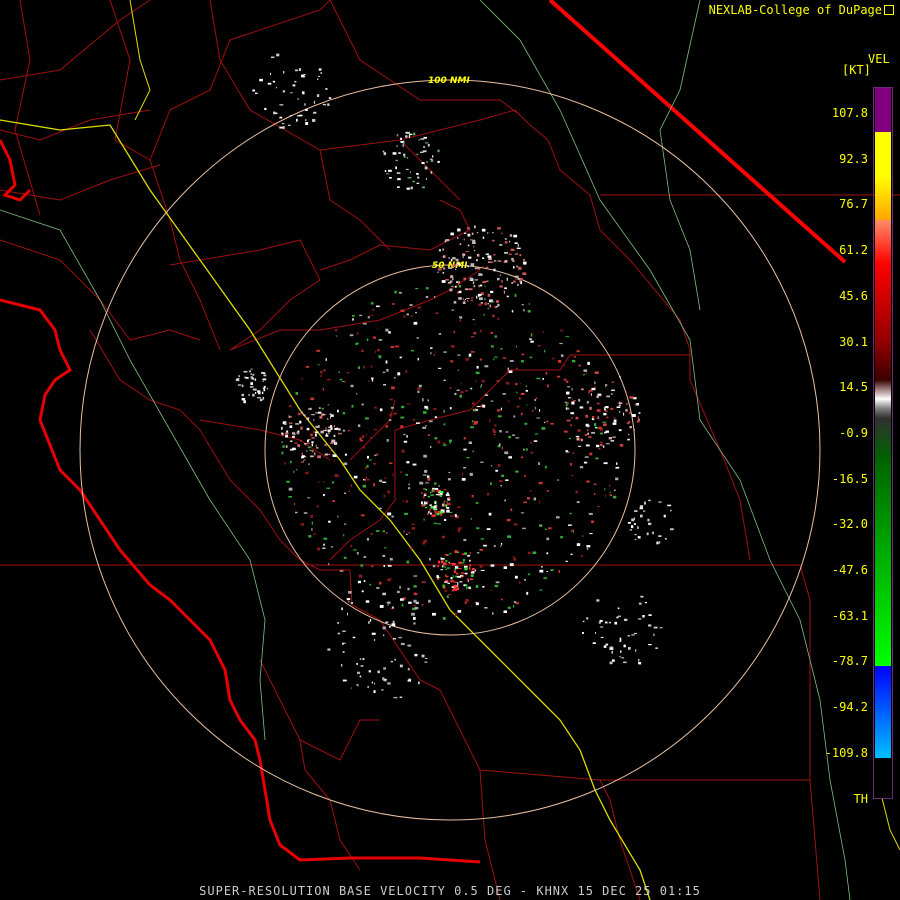 The image size is (900, 900). What do you see at coordinates (846, 752) in the screenshot?
I see `legend-tick: -109.8` at bounding box center [846, 752].